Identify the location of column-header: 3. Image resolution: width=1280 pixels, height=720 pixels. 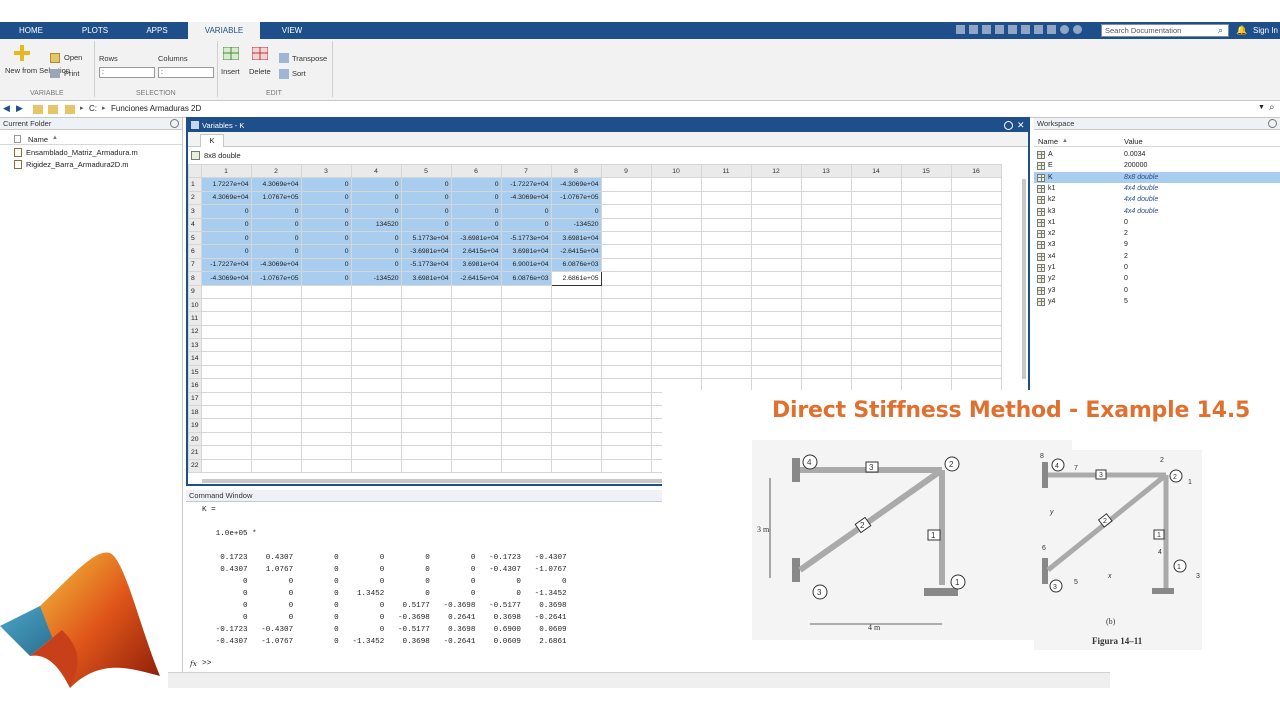
(326, 171).